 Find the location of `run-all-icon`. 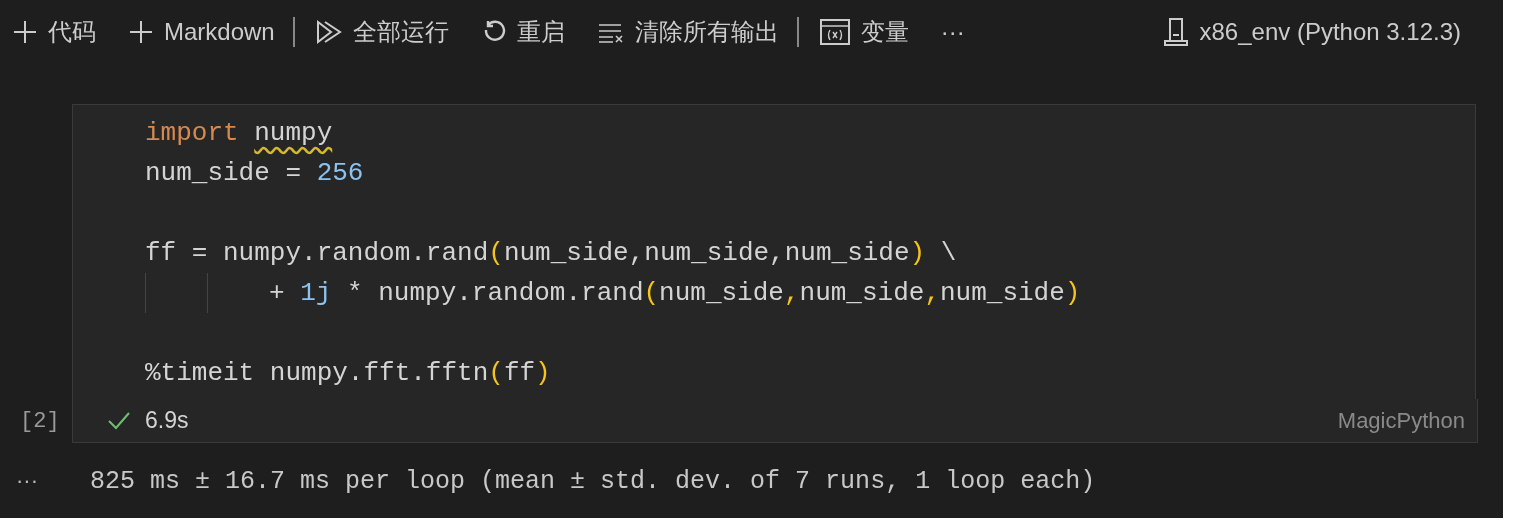

run-all-icon is located at coordinates (328, 32).